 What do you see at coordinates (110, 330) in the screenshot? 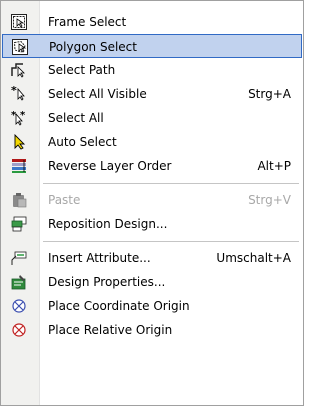
I see `menu-item-label: Place Relative Origin` at bounding box center [110, 330].